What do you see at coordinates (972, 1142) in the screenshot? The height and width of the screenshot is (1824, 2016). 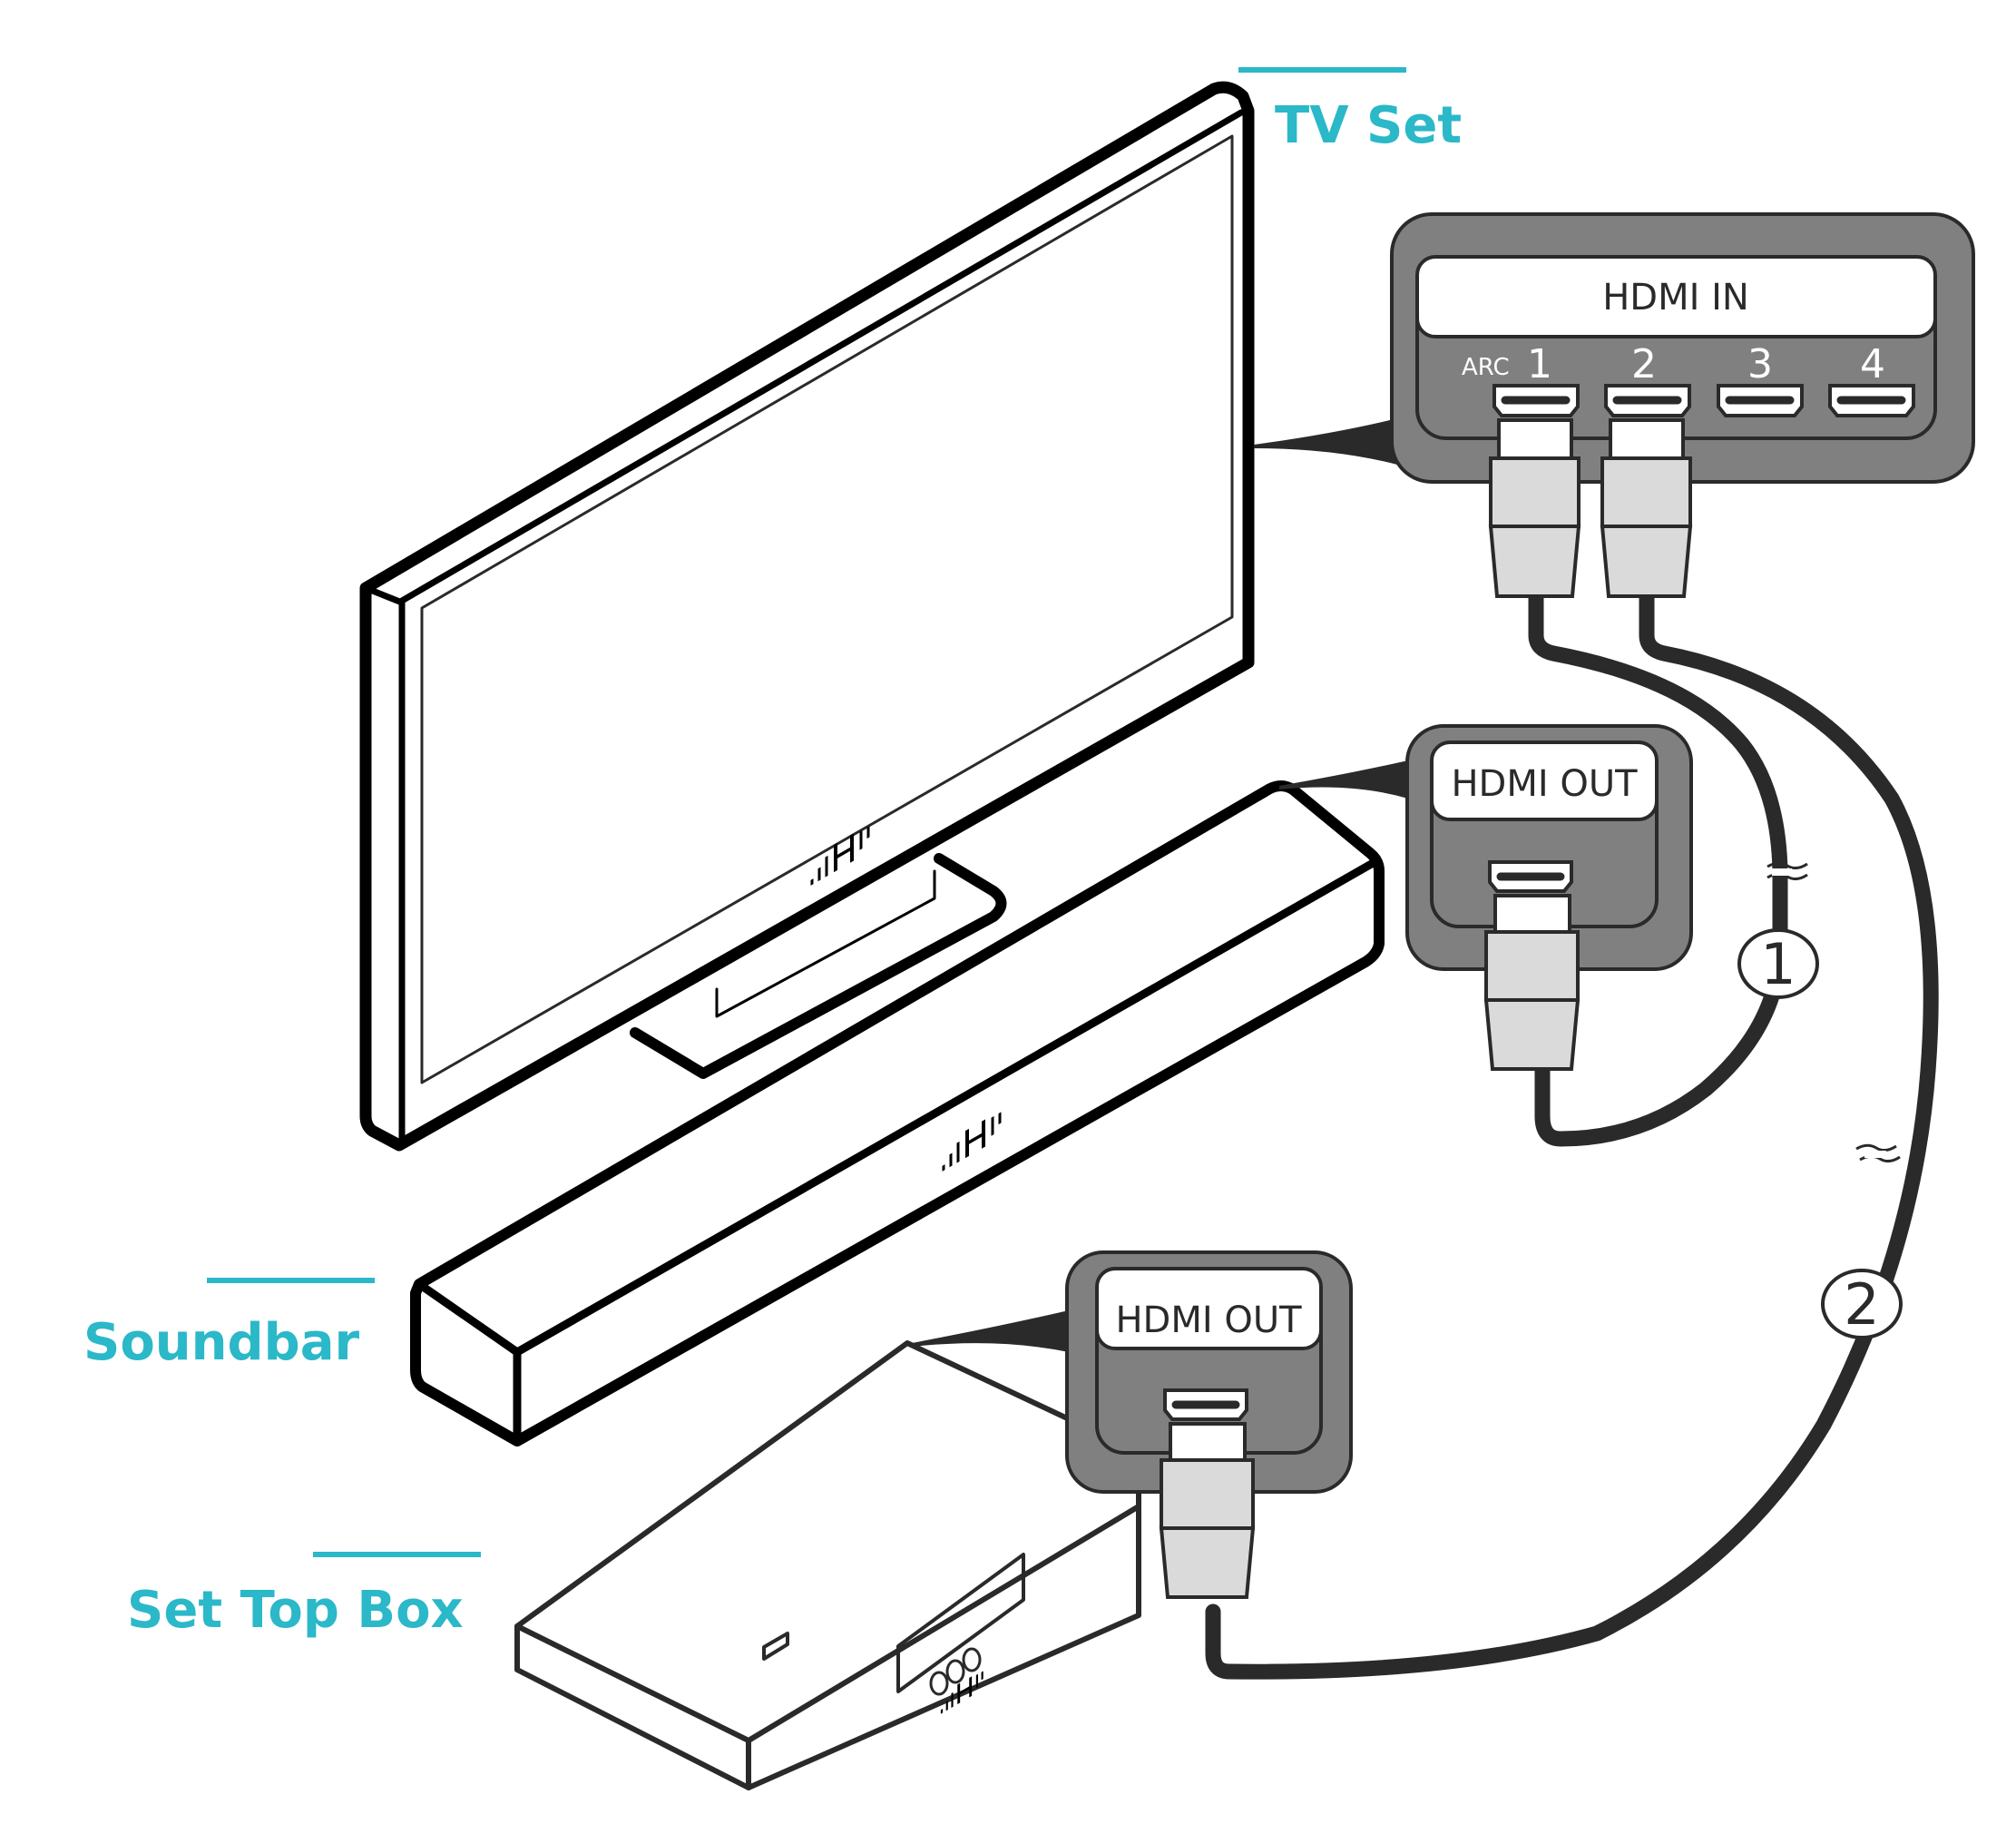 I see `soundbar-logo-icon` at bounding box center [972, 1142].